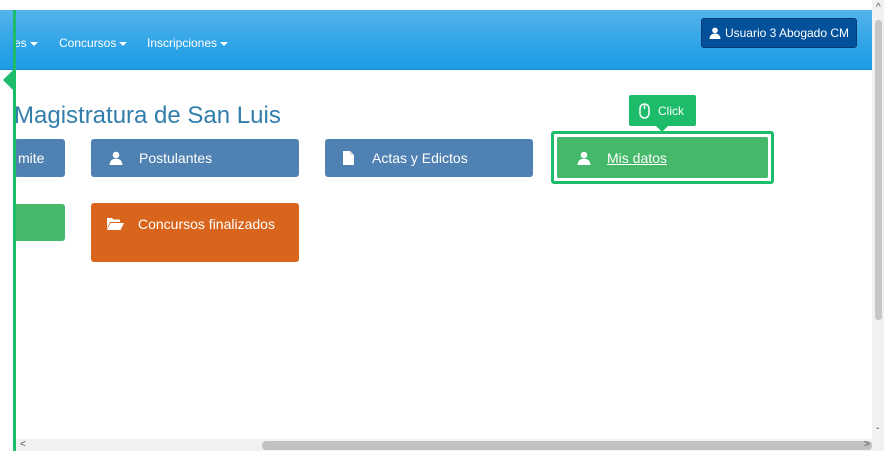  What do you see at coordinates (867, 445) in the screenshot?
I see `scroll-right-arrow-icon: >` at bounding box center [867, 445].